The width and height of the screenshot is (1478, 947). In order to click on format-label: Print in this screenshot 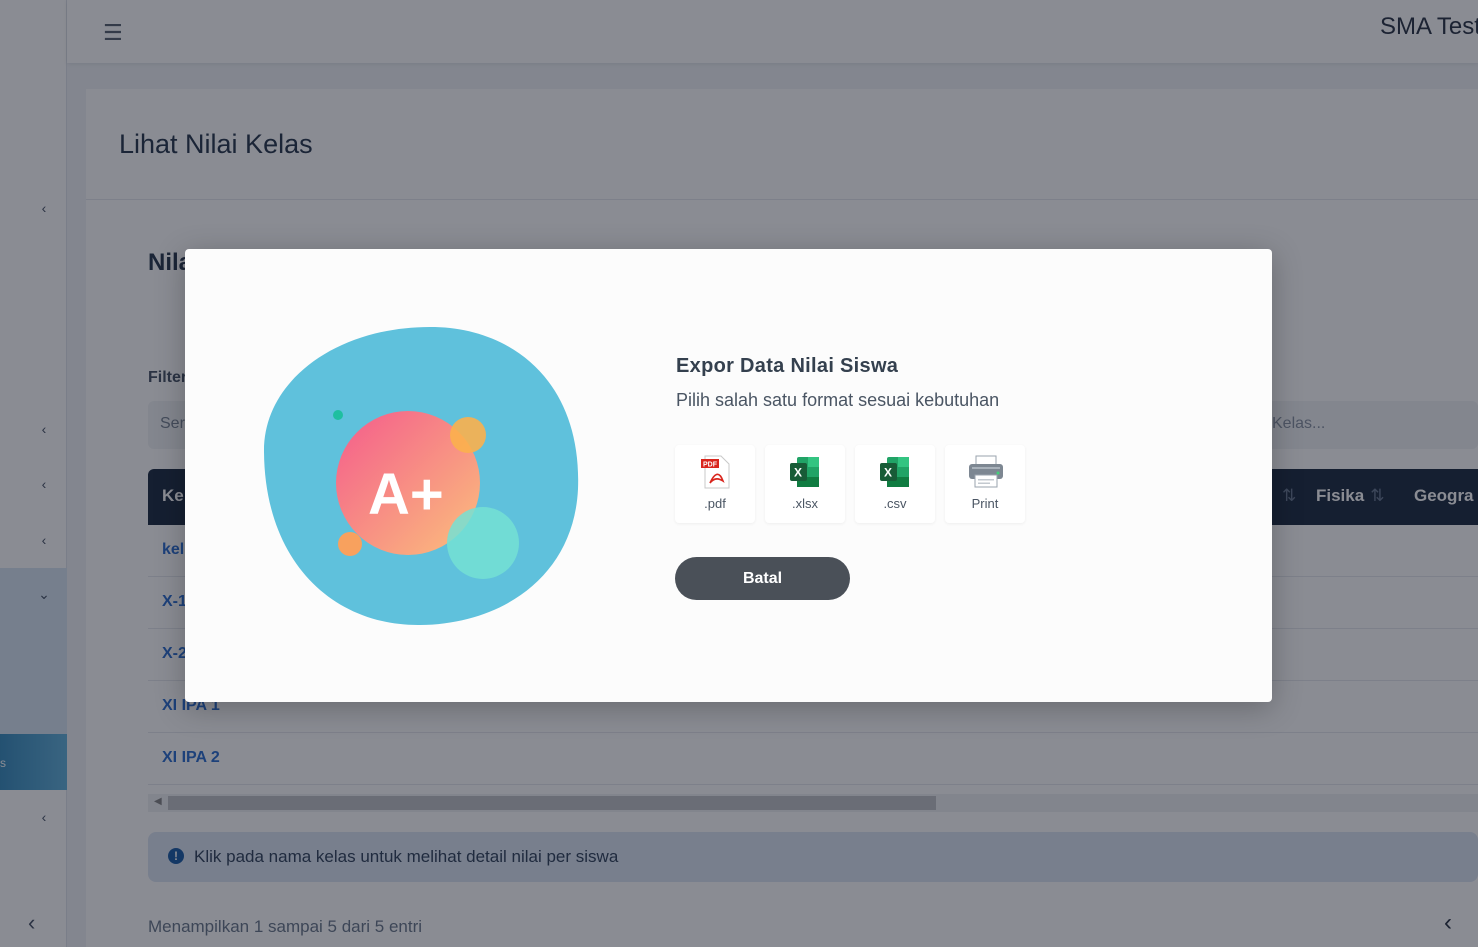, I will do `click(985, 503)`.